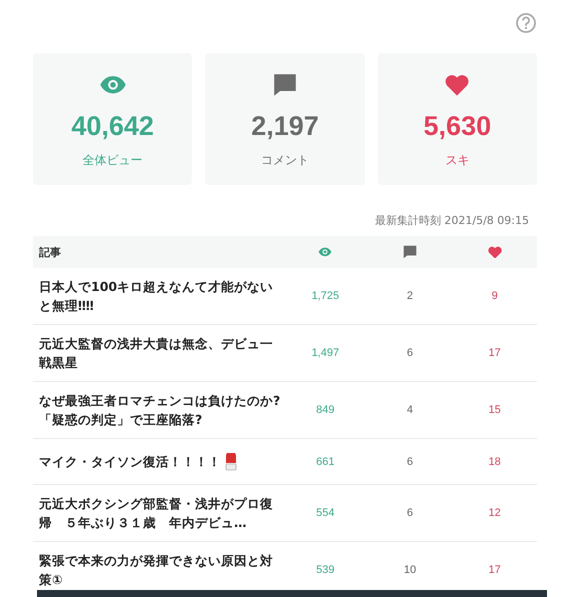  Describe the element at coordinates (50, 252) in the screenshot. I see `column-header: 記事` at that location.